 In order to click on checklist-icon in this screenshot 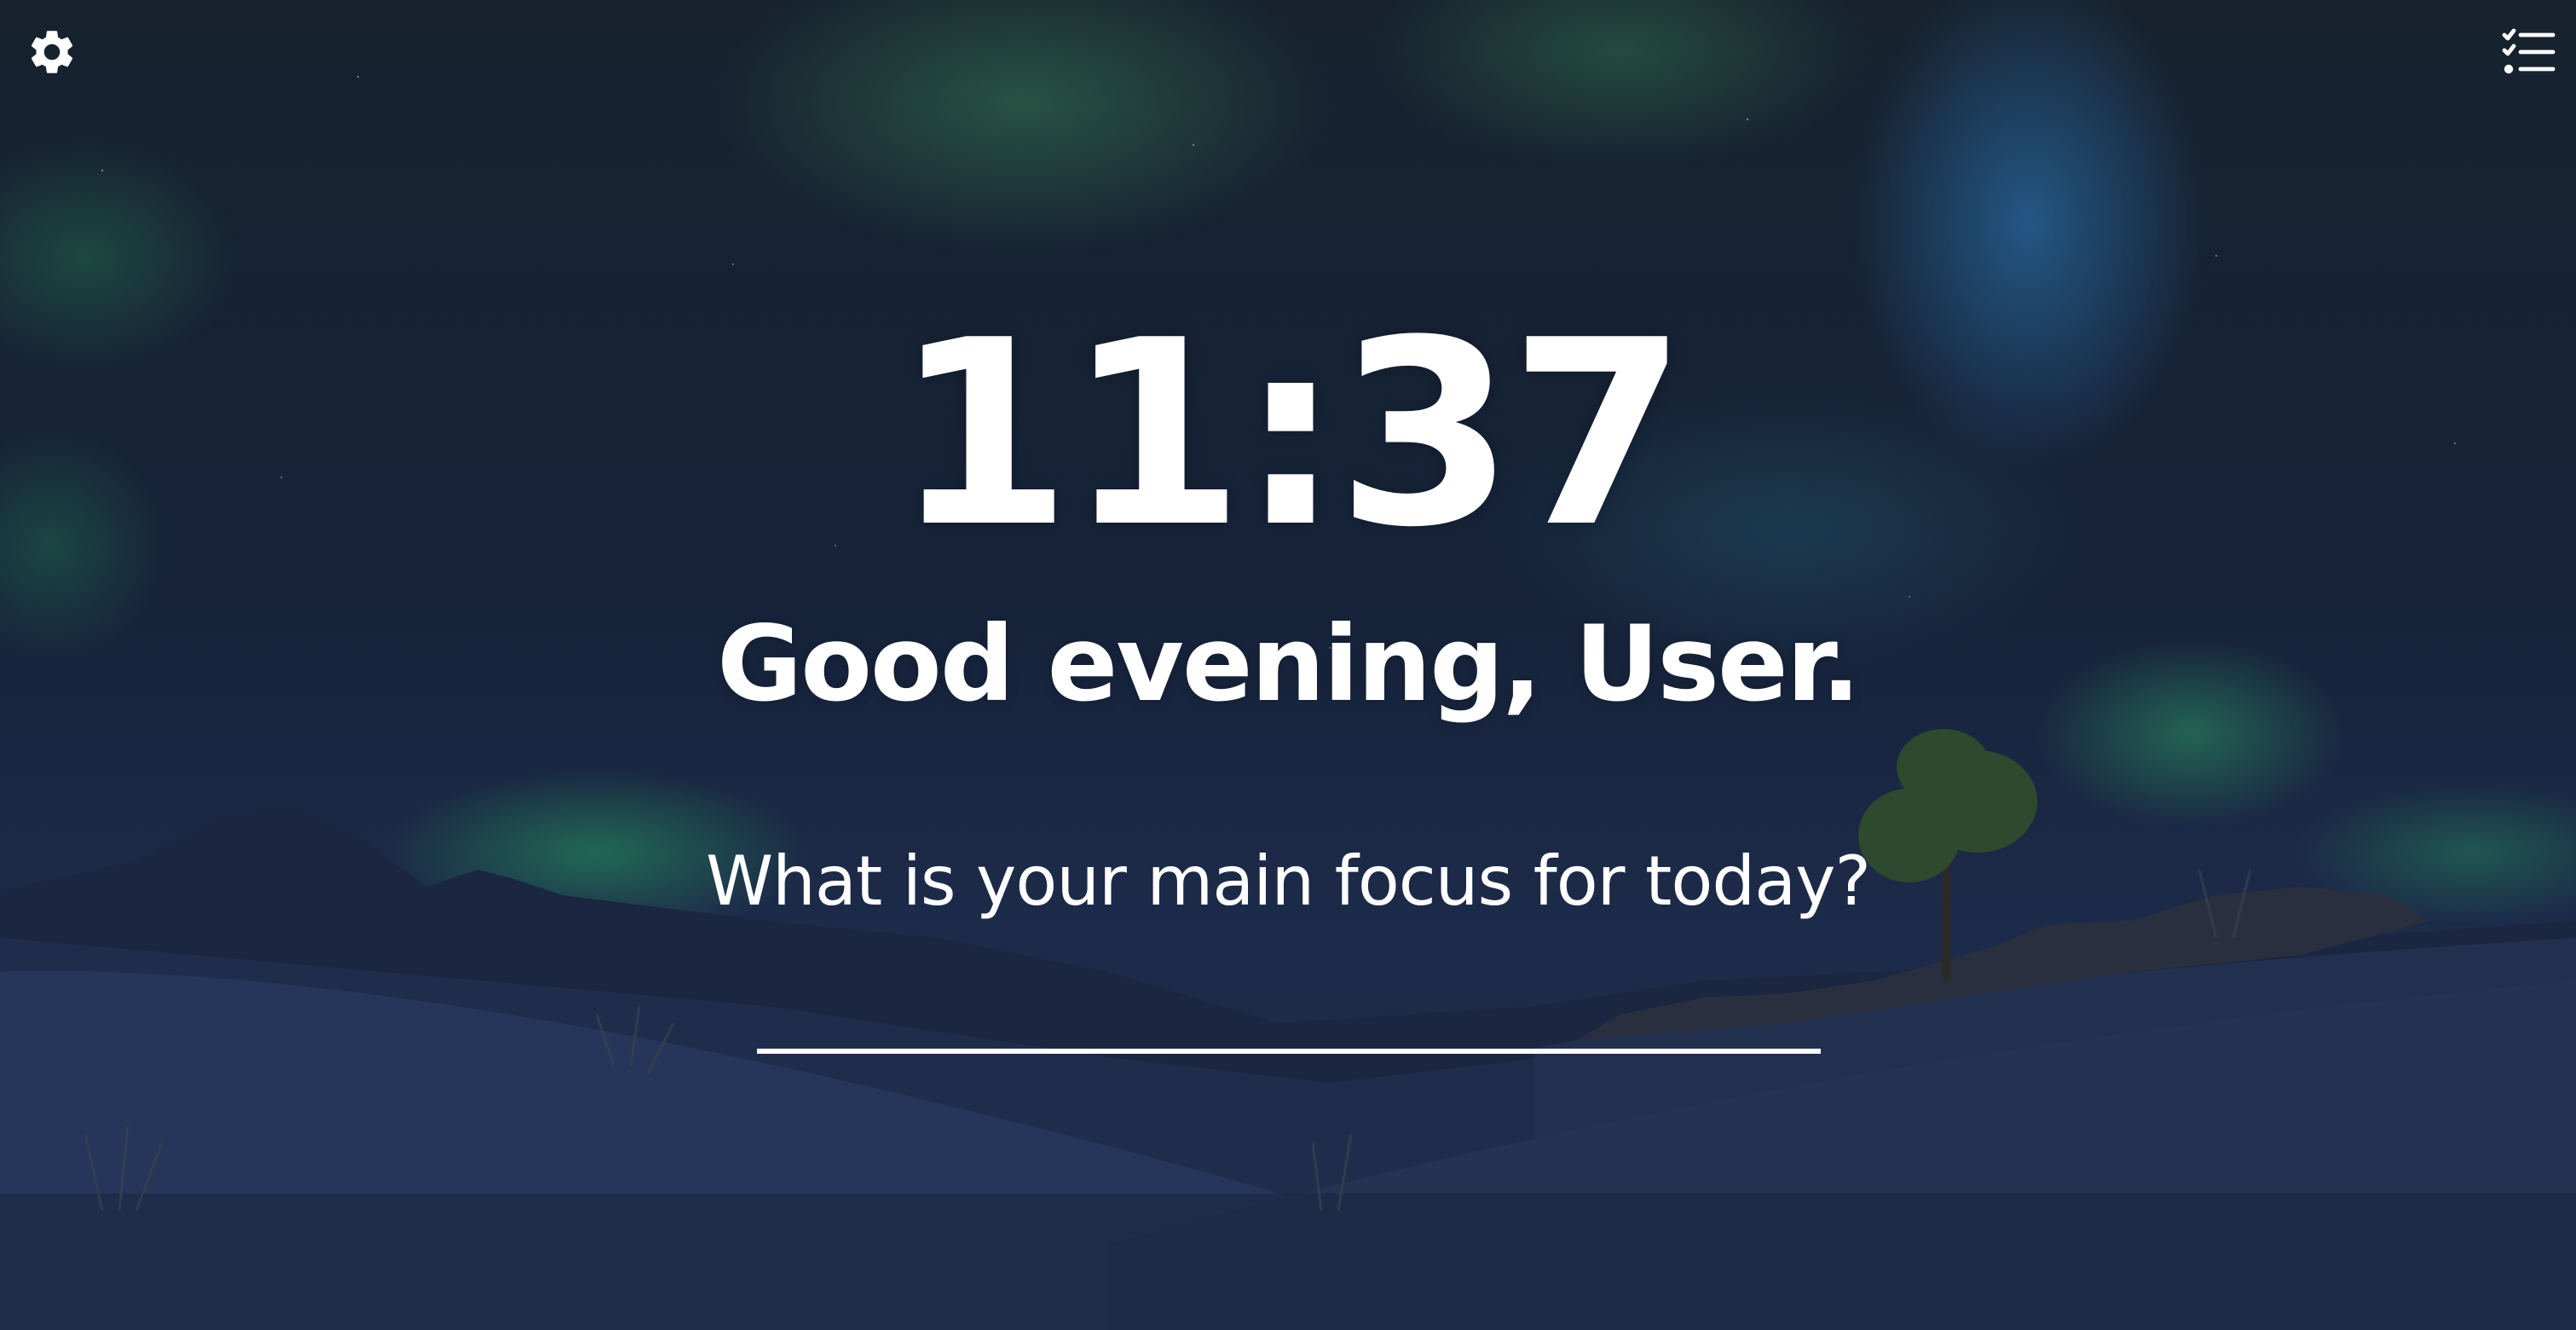, I will do `click(2529, 51)`.